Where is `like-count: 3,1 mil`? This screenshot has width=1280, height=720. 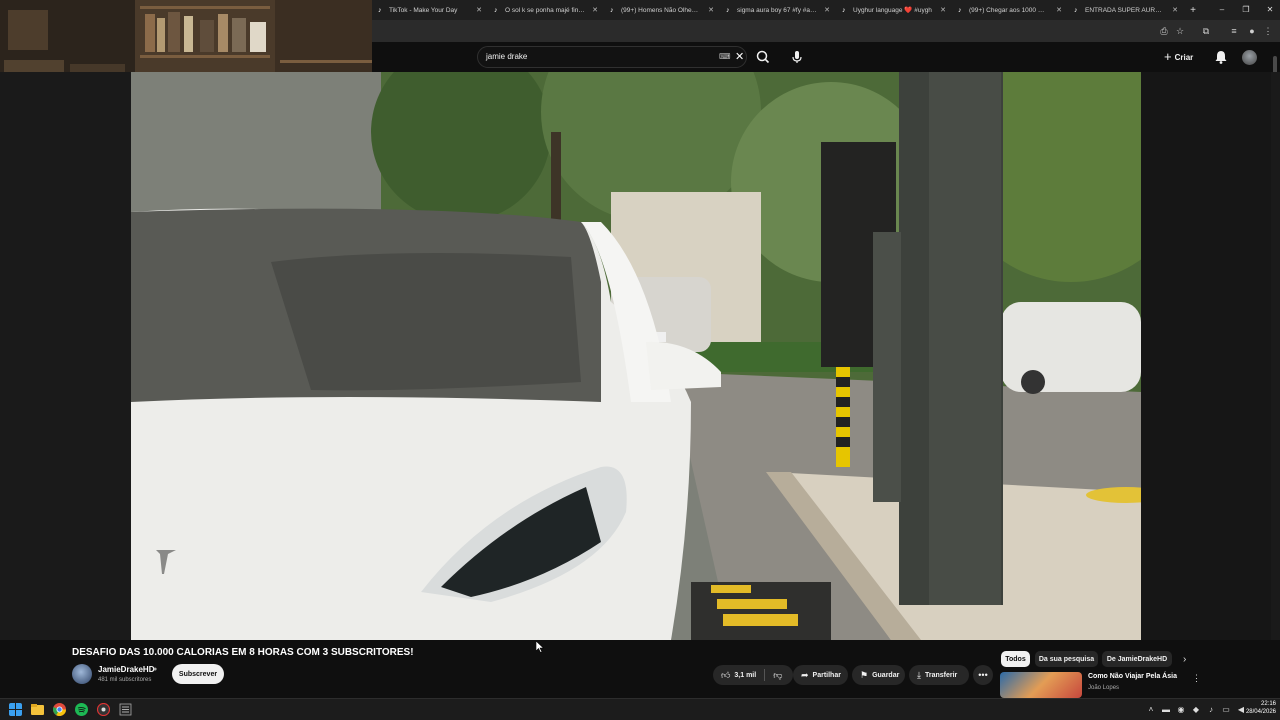 like-count: 3,1 mil is located at coordinates (745, 675).